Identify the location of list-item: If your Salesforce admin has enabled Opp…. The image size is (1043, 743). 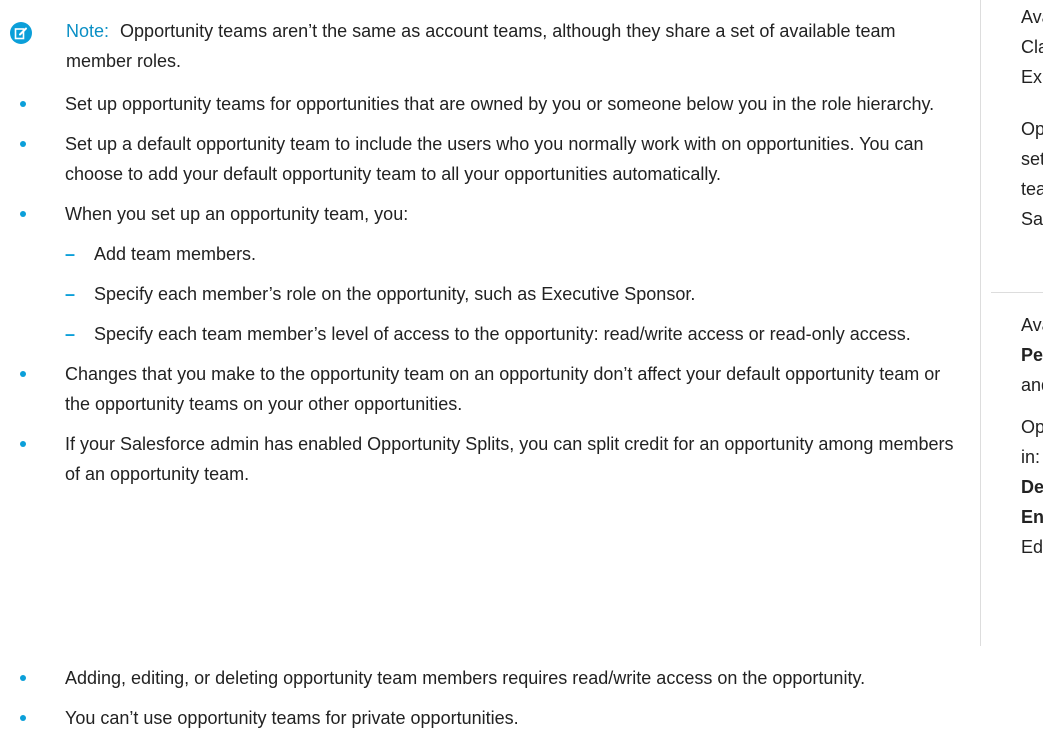
(485, 459).